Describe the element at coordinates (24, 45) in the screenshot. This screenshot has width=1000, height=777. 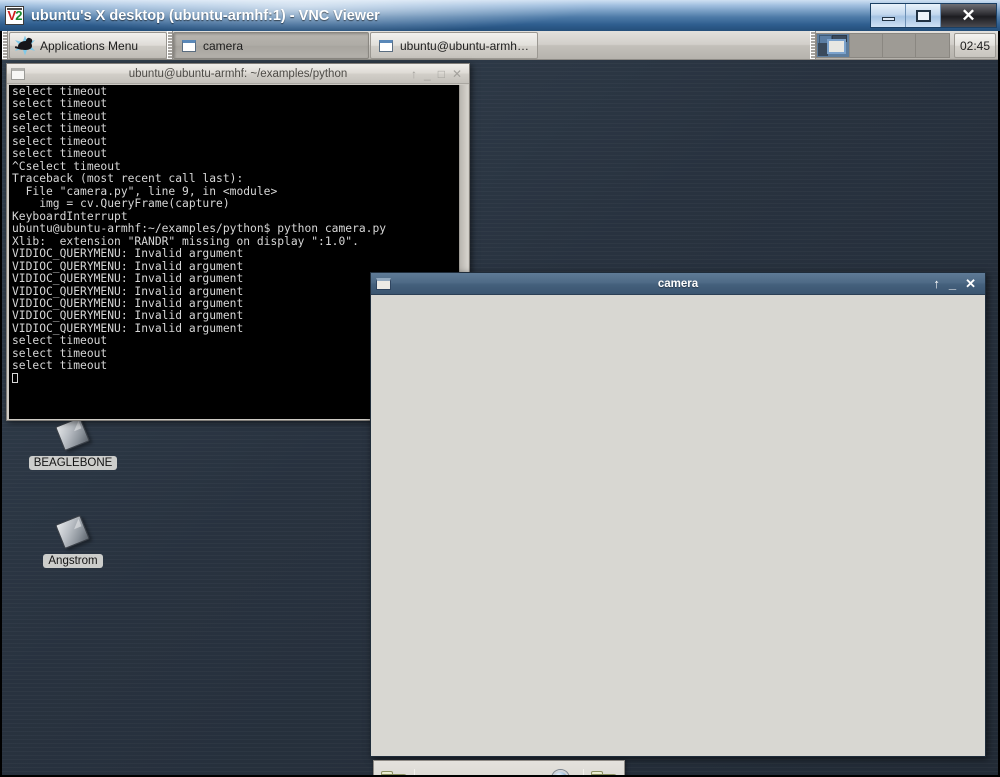
I see `xubuntu-mouse-icon` at that location.